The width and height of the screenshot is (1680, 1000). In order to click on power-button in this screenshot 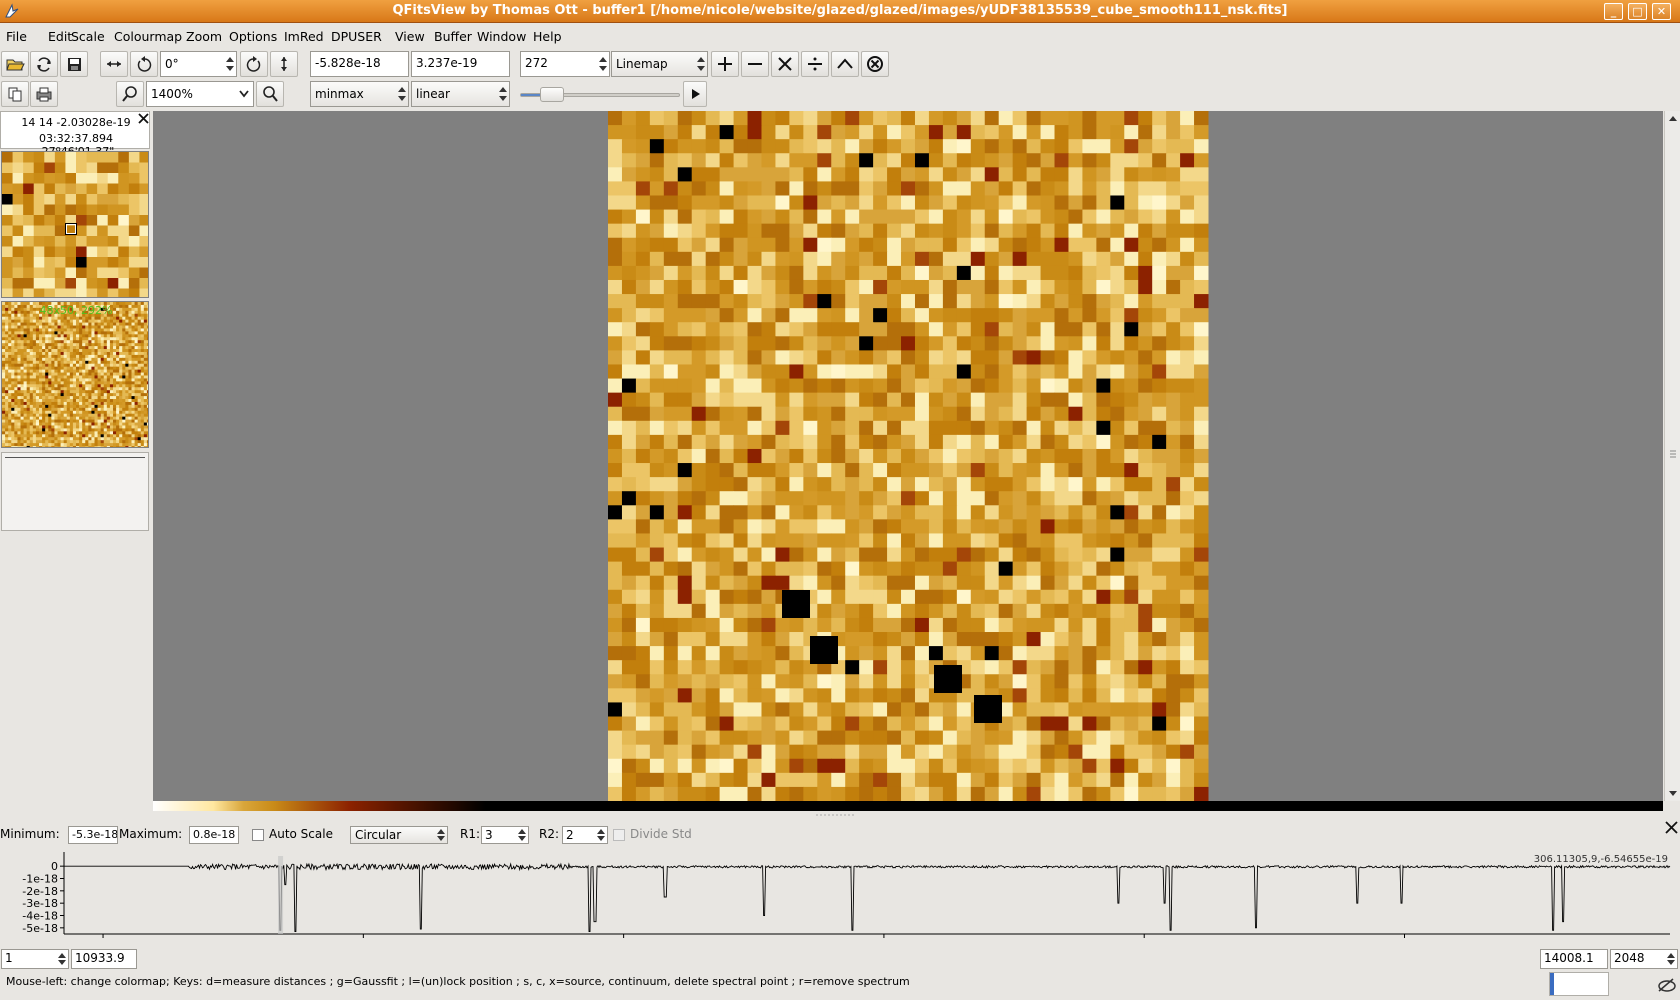, I will do `click(845, 64)`.